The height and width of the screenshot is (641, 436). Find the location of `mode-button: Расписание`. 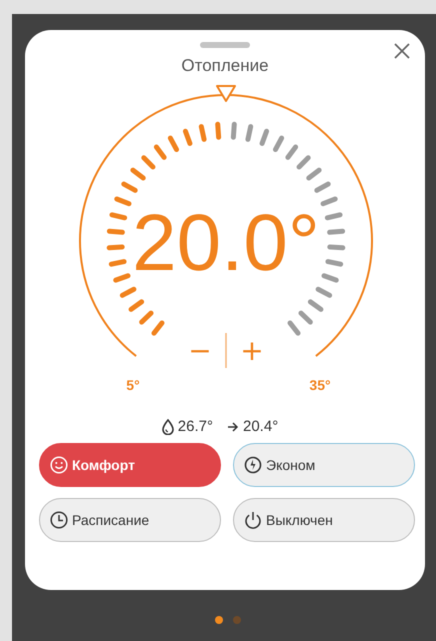

mode-button: Расписание is located at coordinates (130, 520).